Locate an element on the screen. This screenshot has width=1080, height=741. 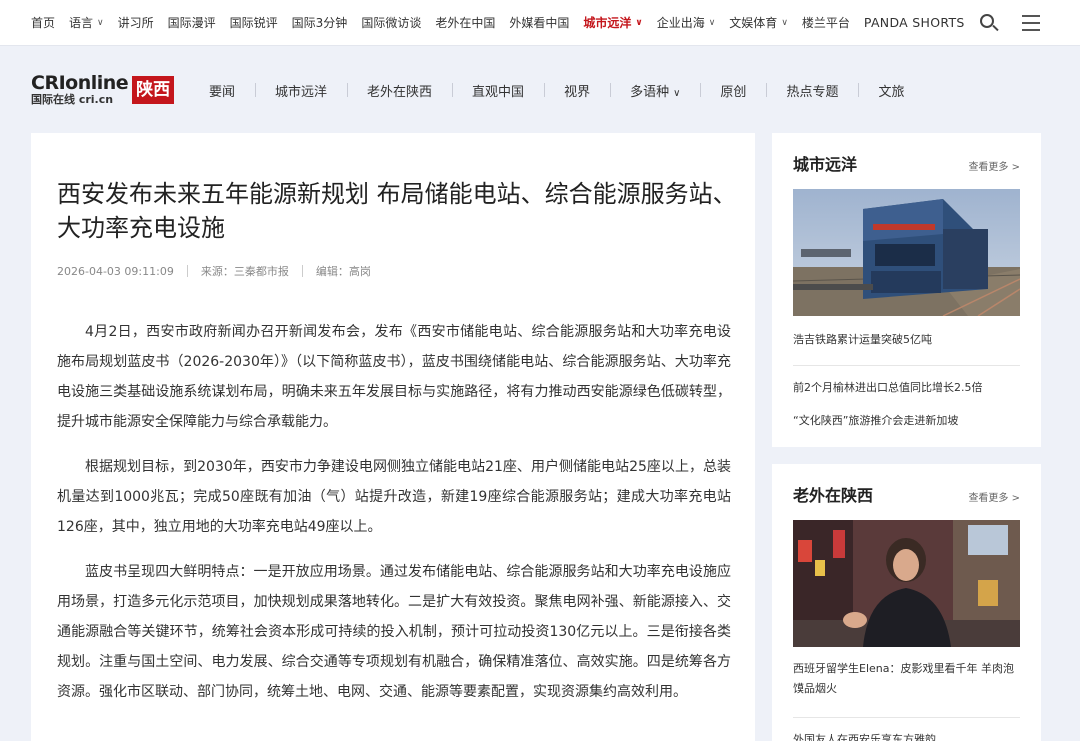
article-title: 西安发布未来五年能源新规划 布局储能电站、综合能源服务站、大功率充电设施 is located at coordinates (397, 211).